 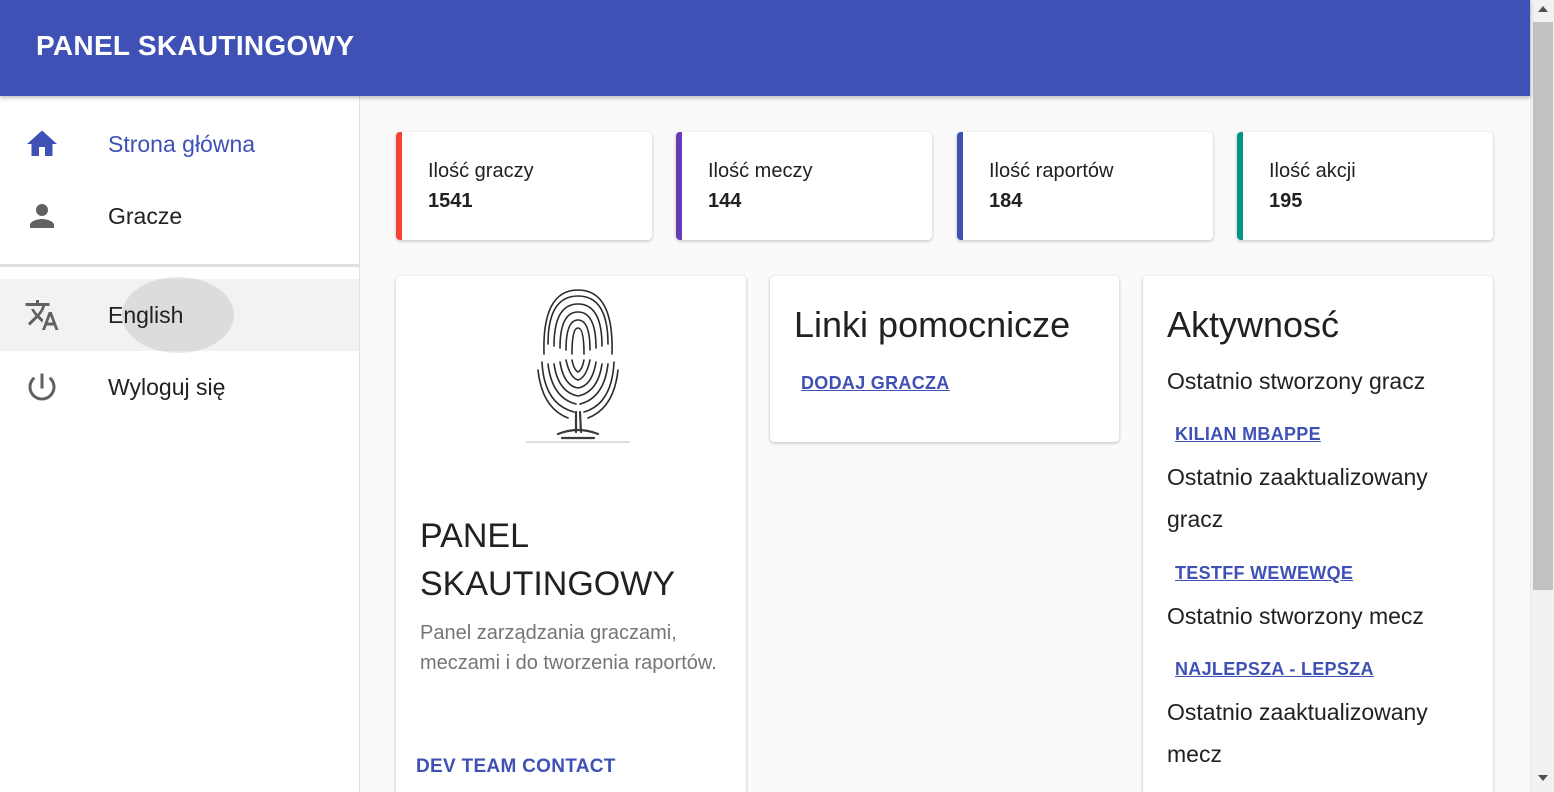 What do you see at coordinates (1286, 201) in the screenshot?
I see `stat-value: 195` at bounding box center [1286, 201].